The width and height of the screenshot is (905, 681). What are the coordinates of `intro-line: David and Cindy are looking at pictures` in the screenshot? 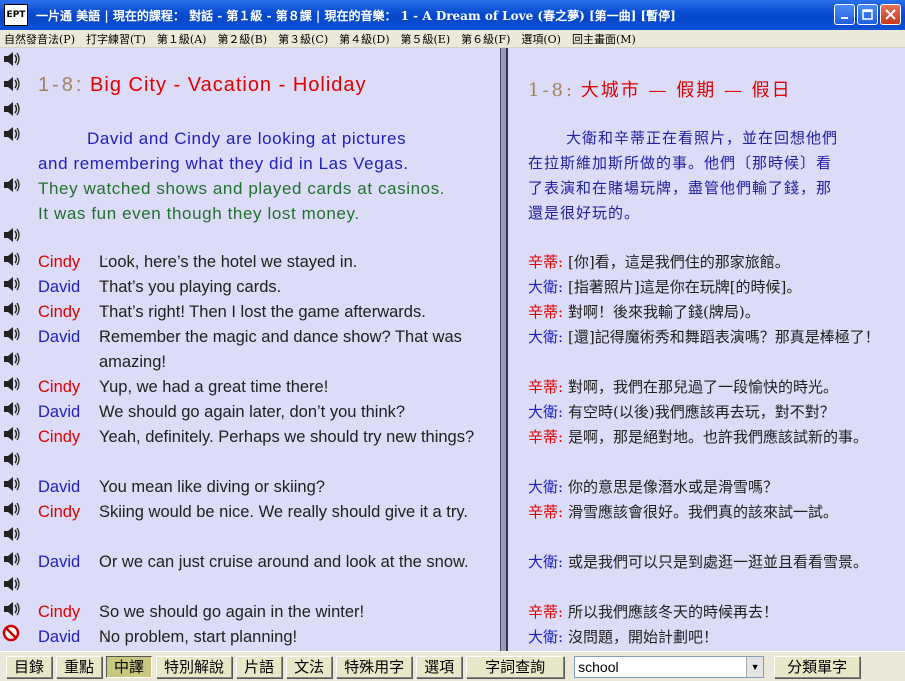 It's located at (247, 138).